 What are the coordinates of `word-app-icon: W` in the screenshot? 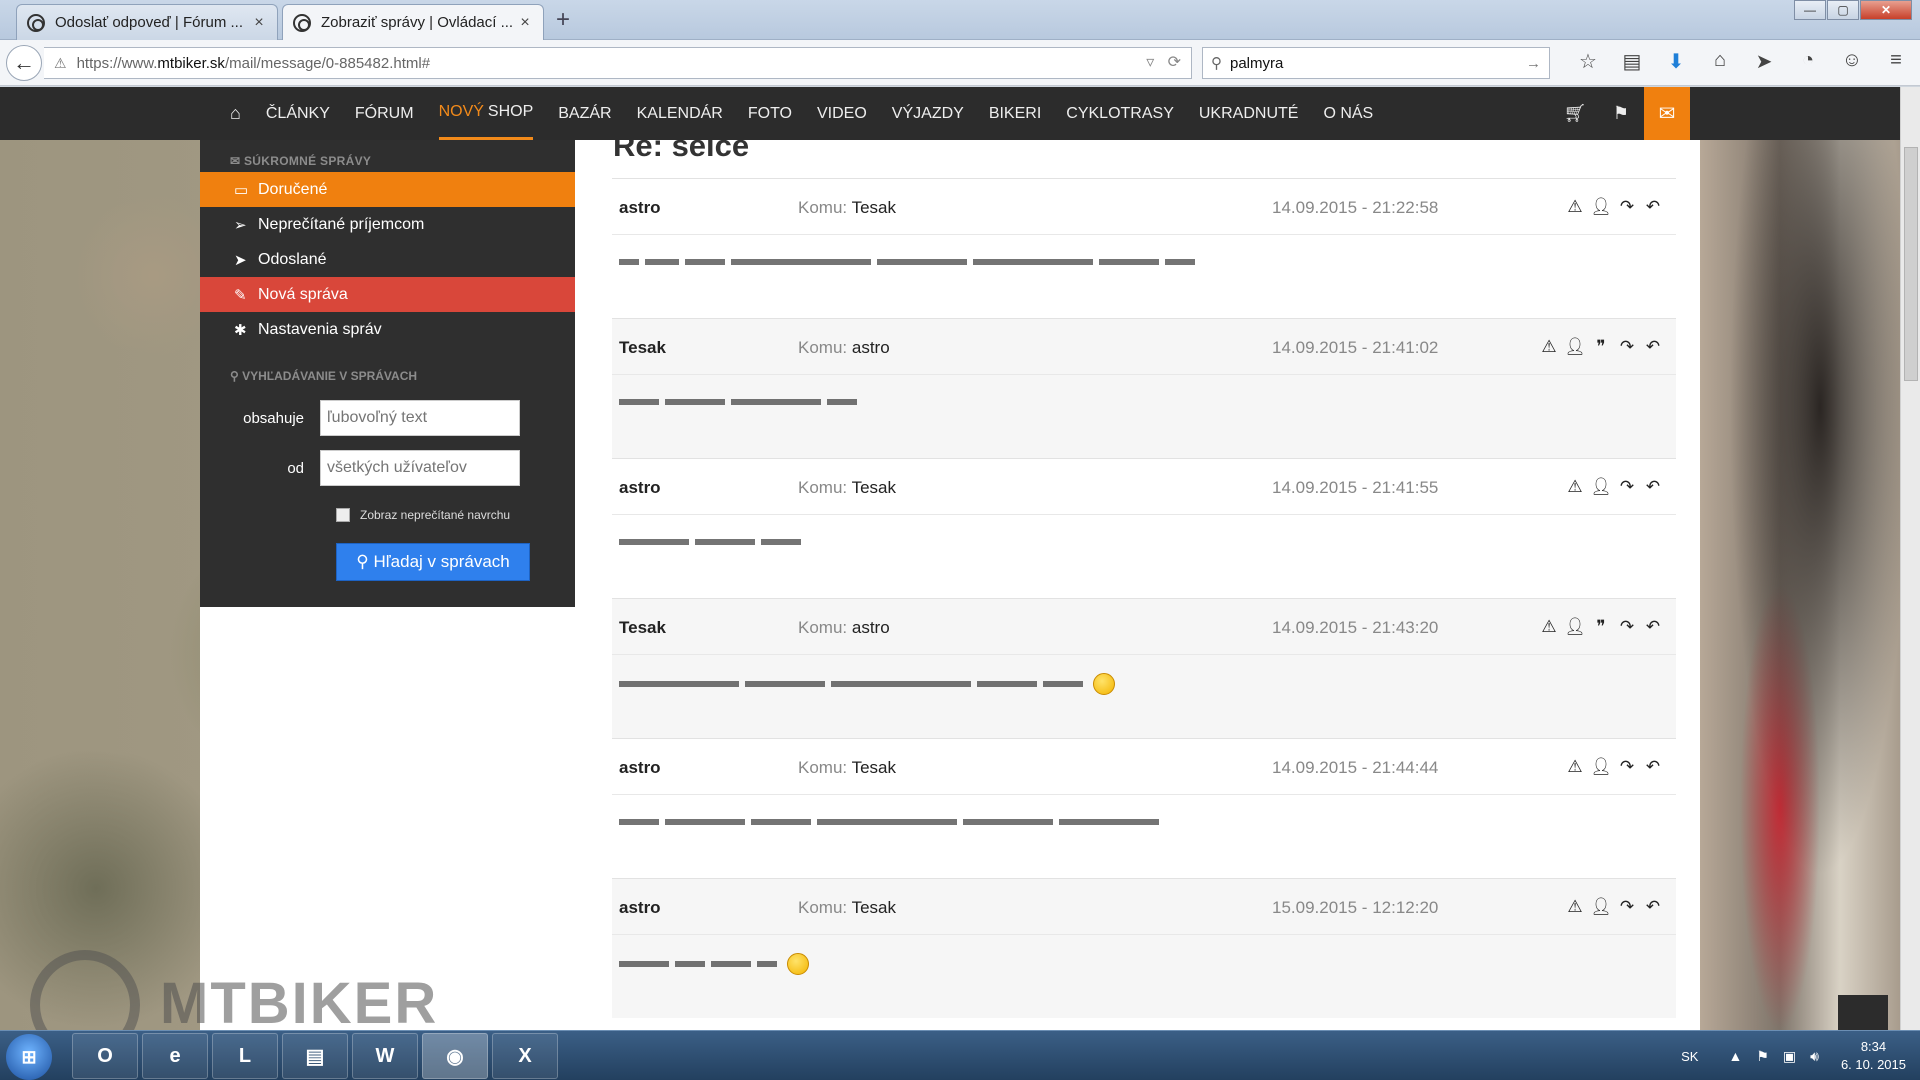 It's located at (385, 1056).